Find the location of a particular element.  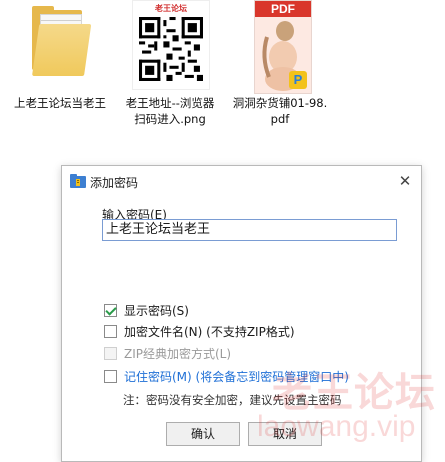

file-item-qr-png: 老王论坛 老王地址--浏览器扫码进入.png is located at coordinates (170, 63).